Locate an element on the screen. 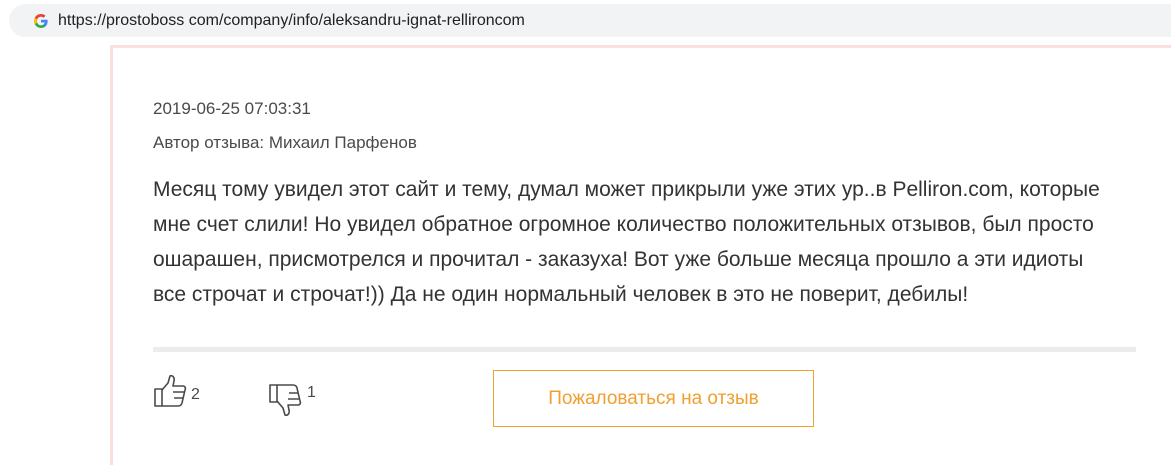 This screenshot has height=465, width=1171. thumbs-down-icon is located at coordinates (285, 400).